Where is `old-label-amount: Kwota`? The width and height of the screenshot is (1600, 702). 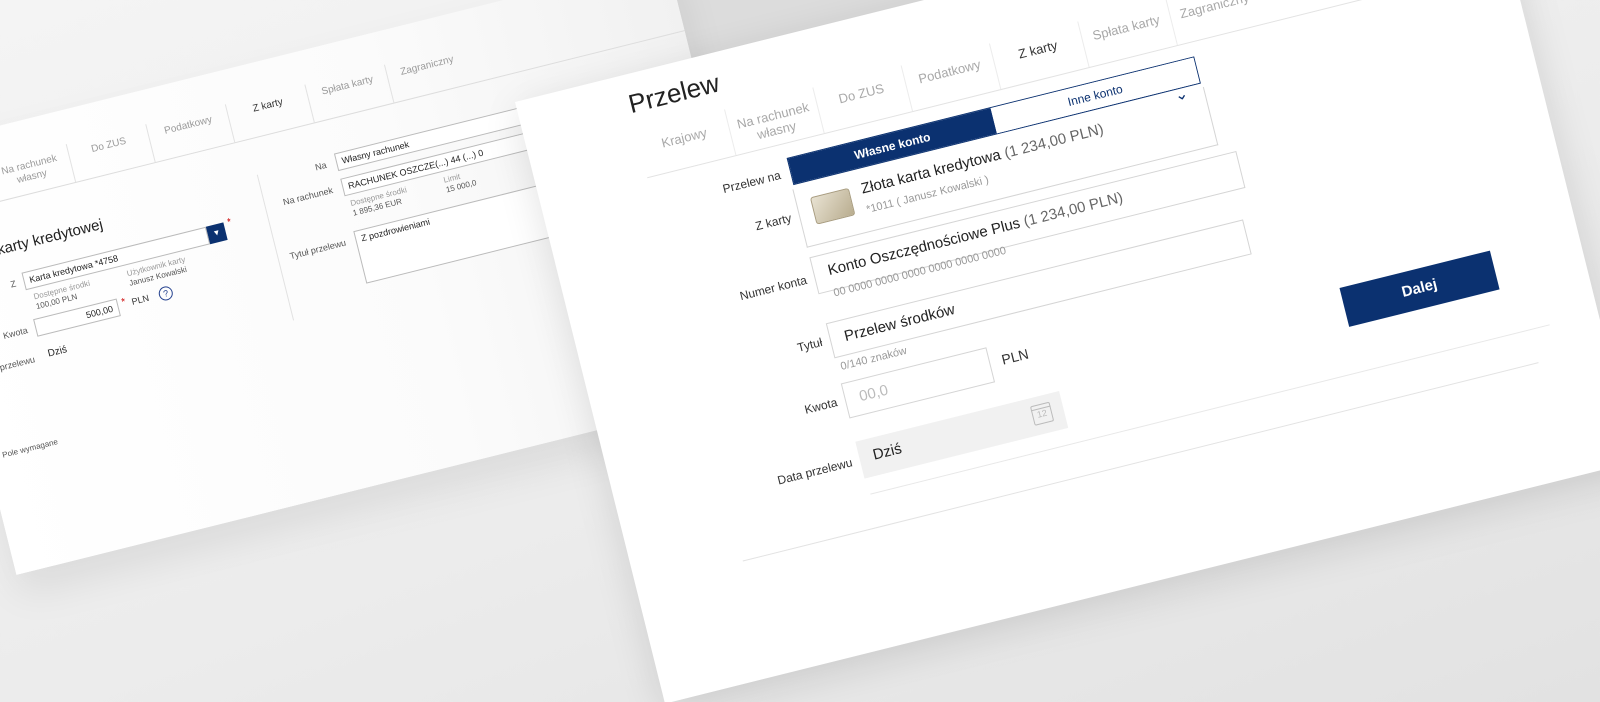
old-label-amount: Kwota is located at coordinates (15, 333).